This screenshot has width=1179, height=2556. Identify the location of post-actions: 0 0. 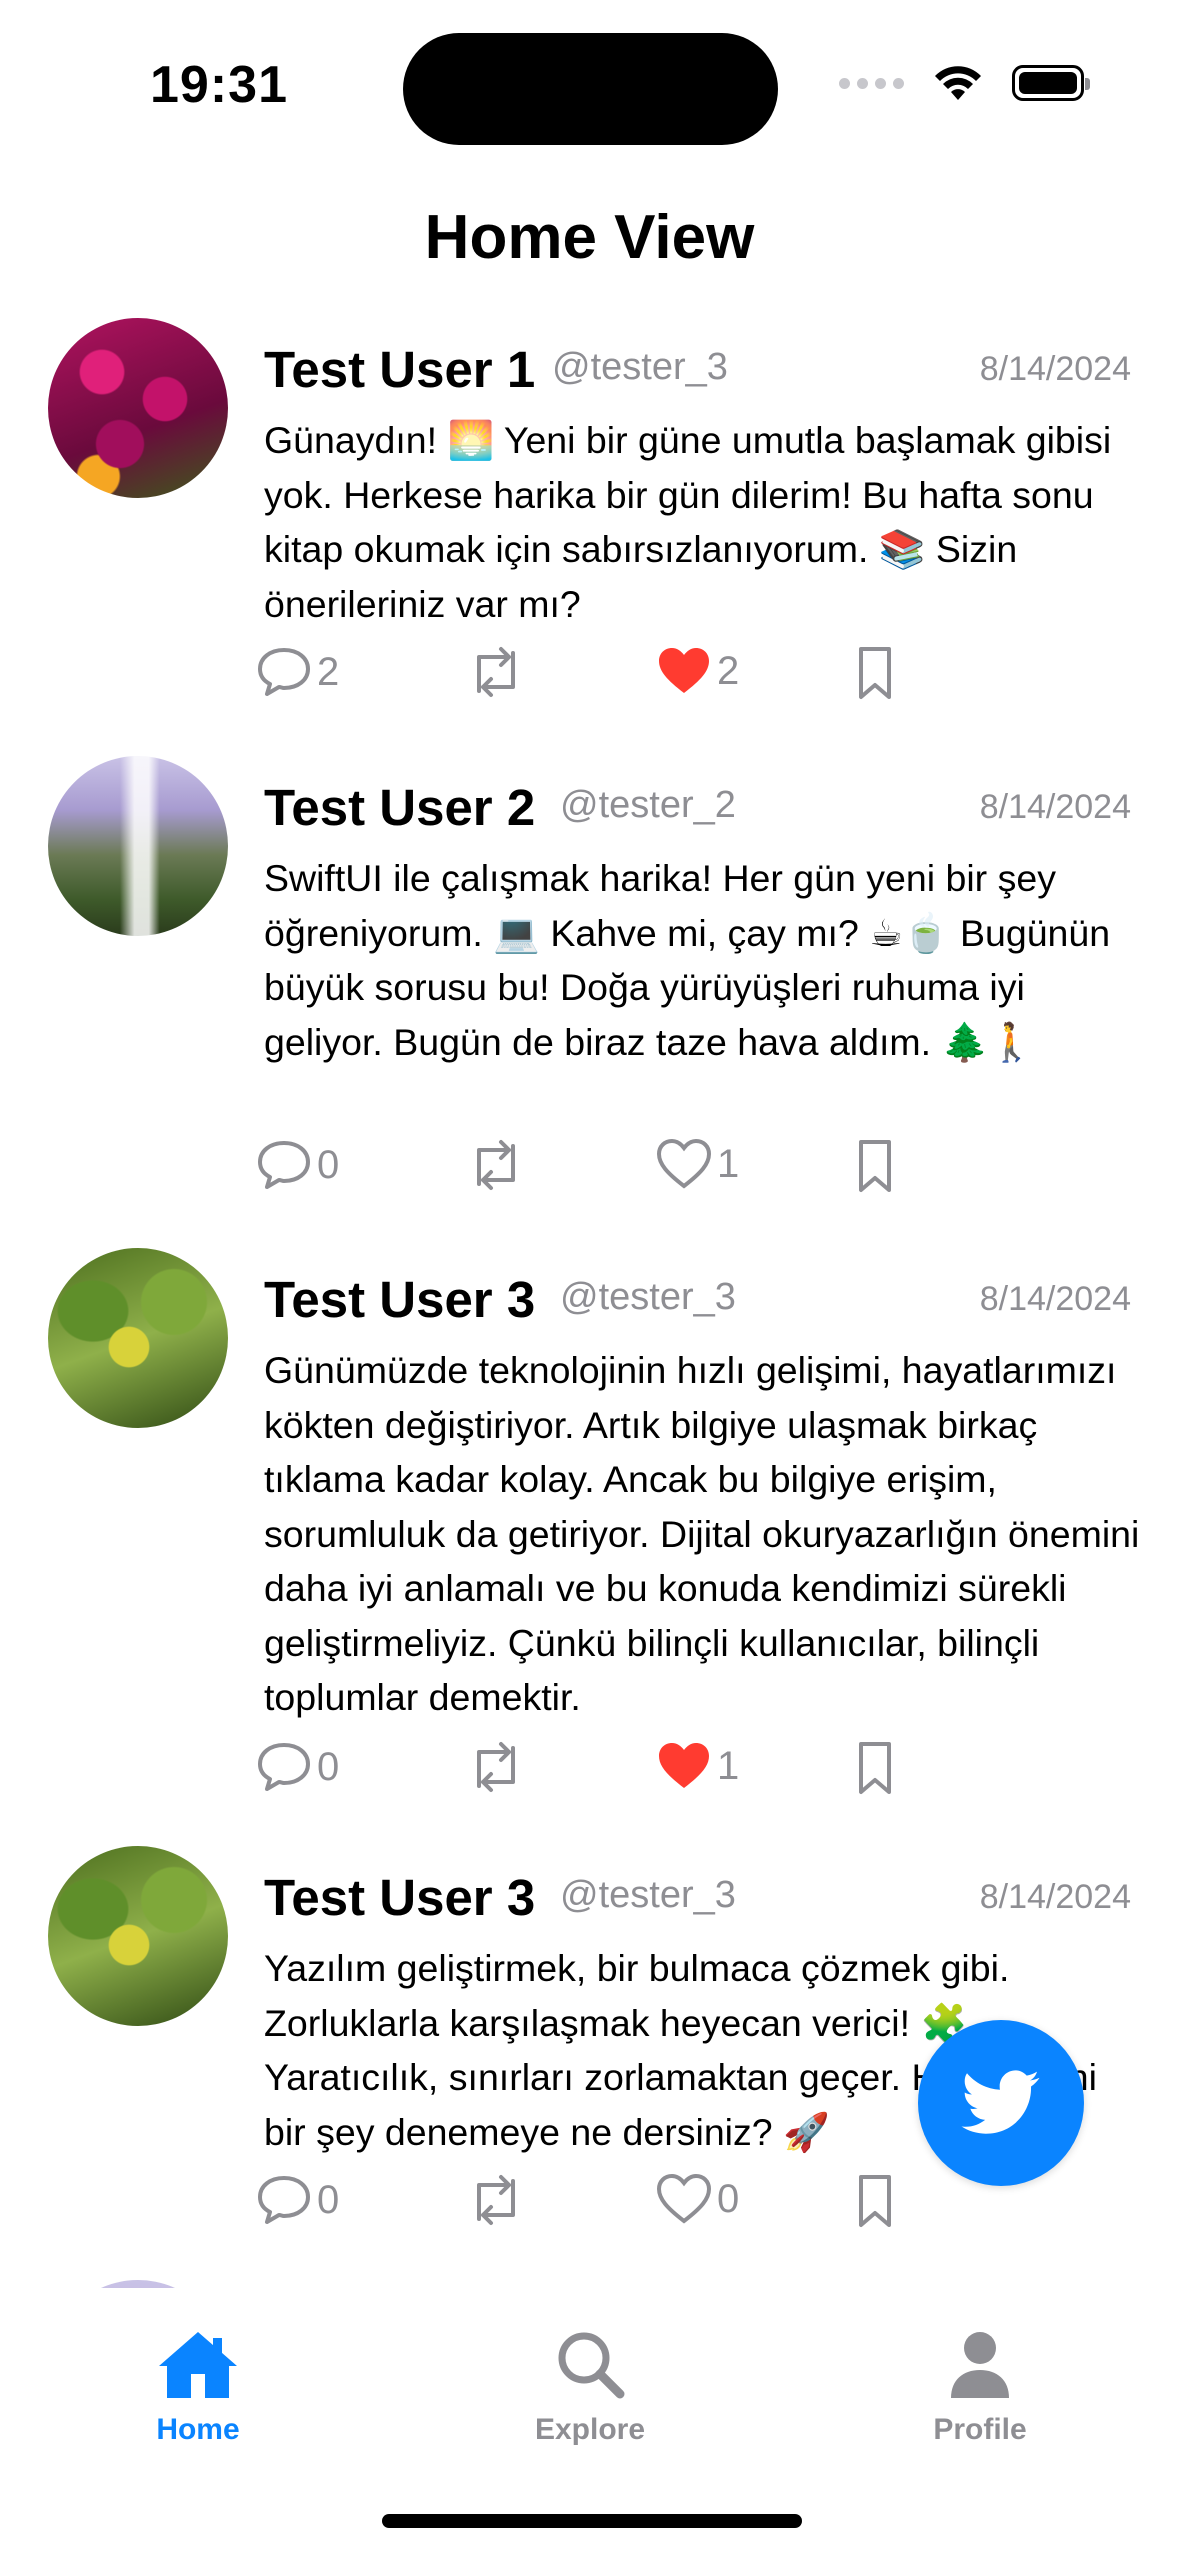
(585, 2203).